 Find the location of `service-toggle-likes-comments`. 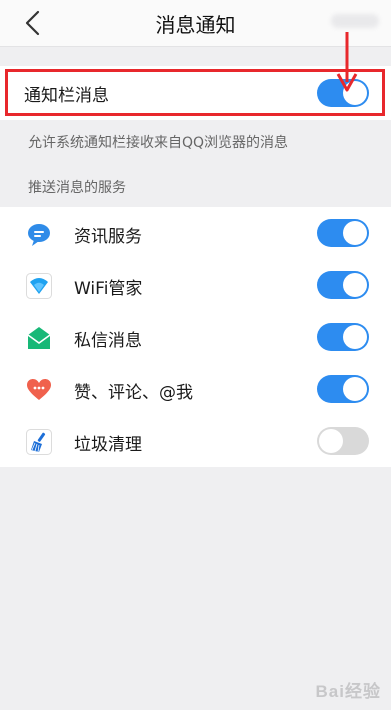

service-toggle-likes-comments is located at coordinates (343, 389).